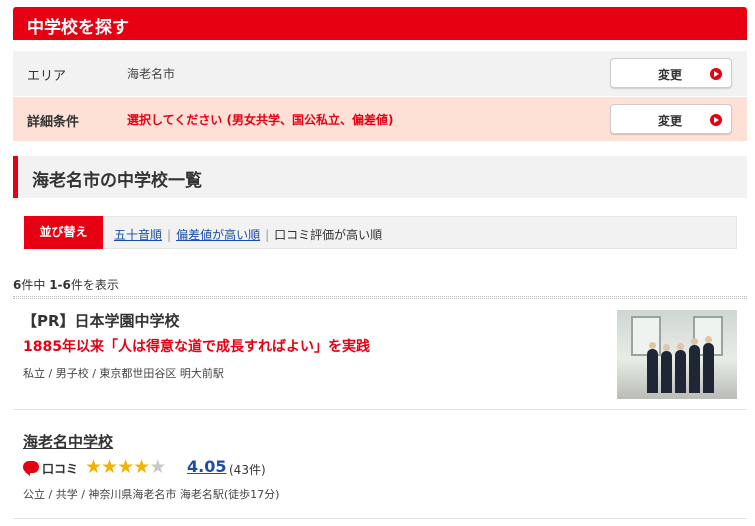 This screenshot has width=755, height=526. What do you see at coordinates (68, 441) in the screenshot?
I see `school-name: 海老名中学校` at bounding box center [68, 441].